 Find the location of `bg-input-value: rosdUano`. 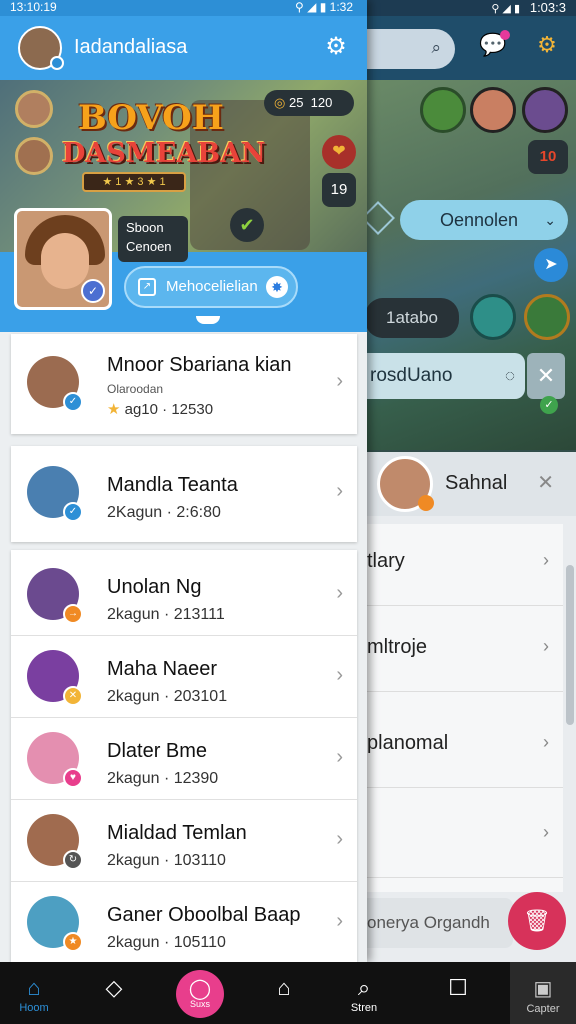

bg-input-value: rosdUano is located at coordinates (411, 375).